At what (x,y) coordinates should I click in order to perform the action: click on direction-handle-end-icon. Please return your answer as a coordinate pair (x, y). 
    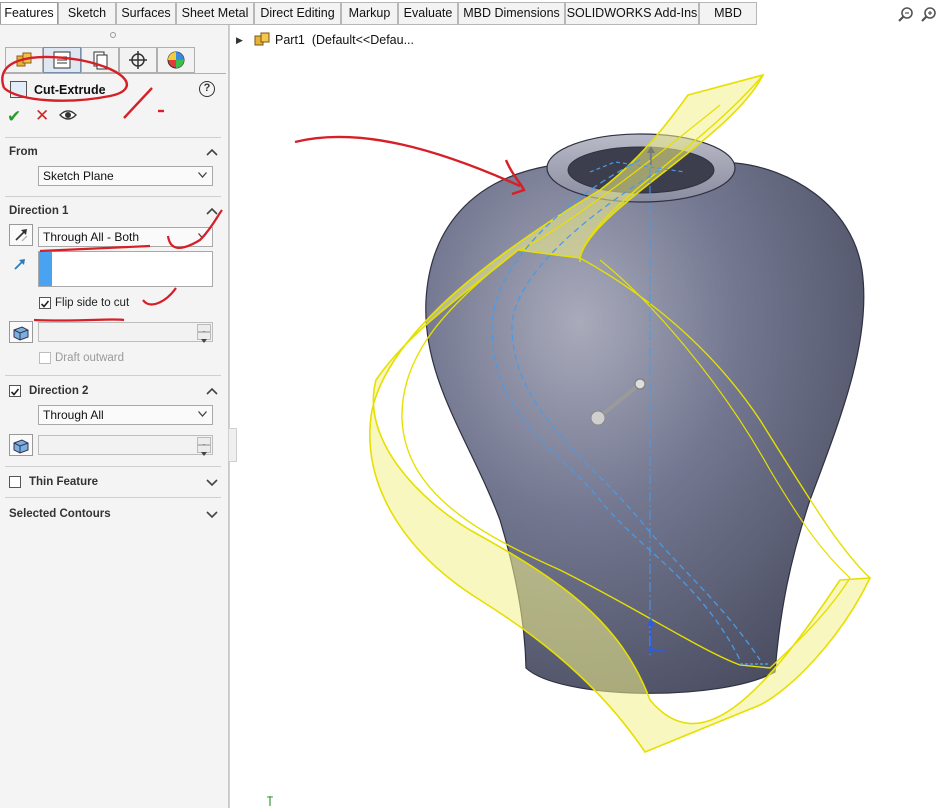
    Looking at the image, I should click on (640, 384).